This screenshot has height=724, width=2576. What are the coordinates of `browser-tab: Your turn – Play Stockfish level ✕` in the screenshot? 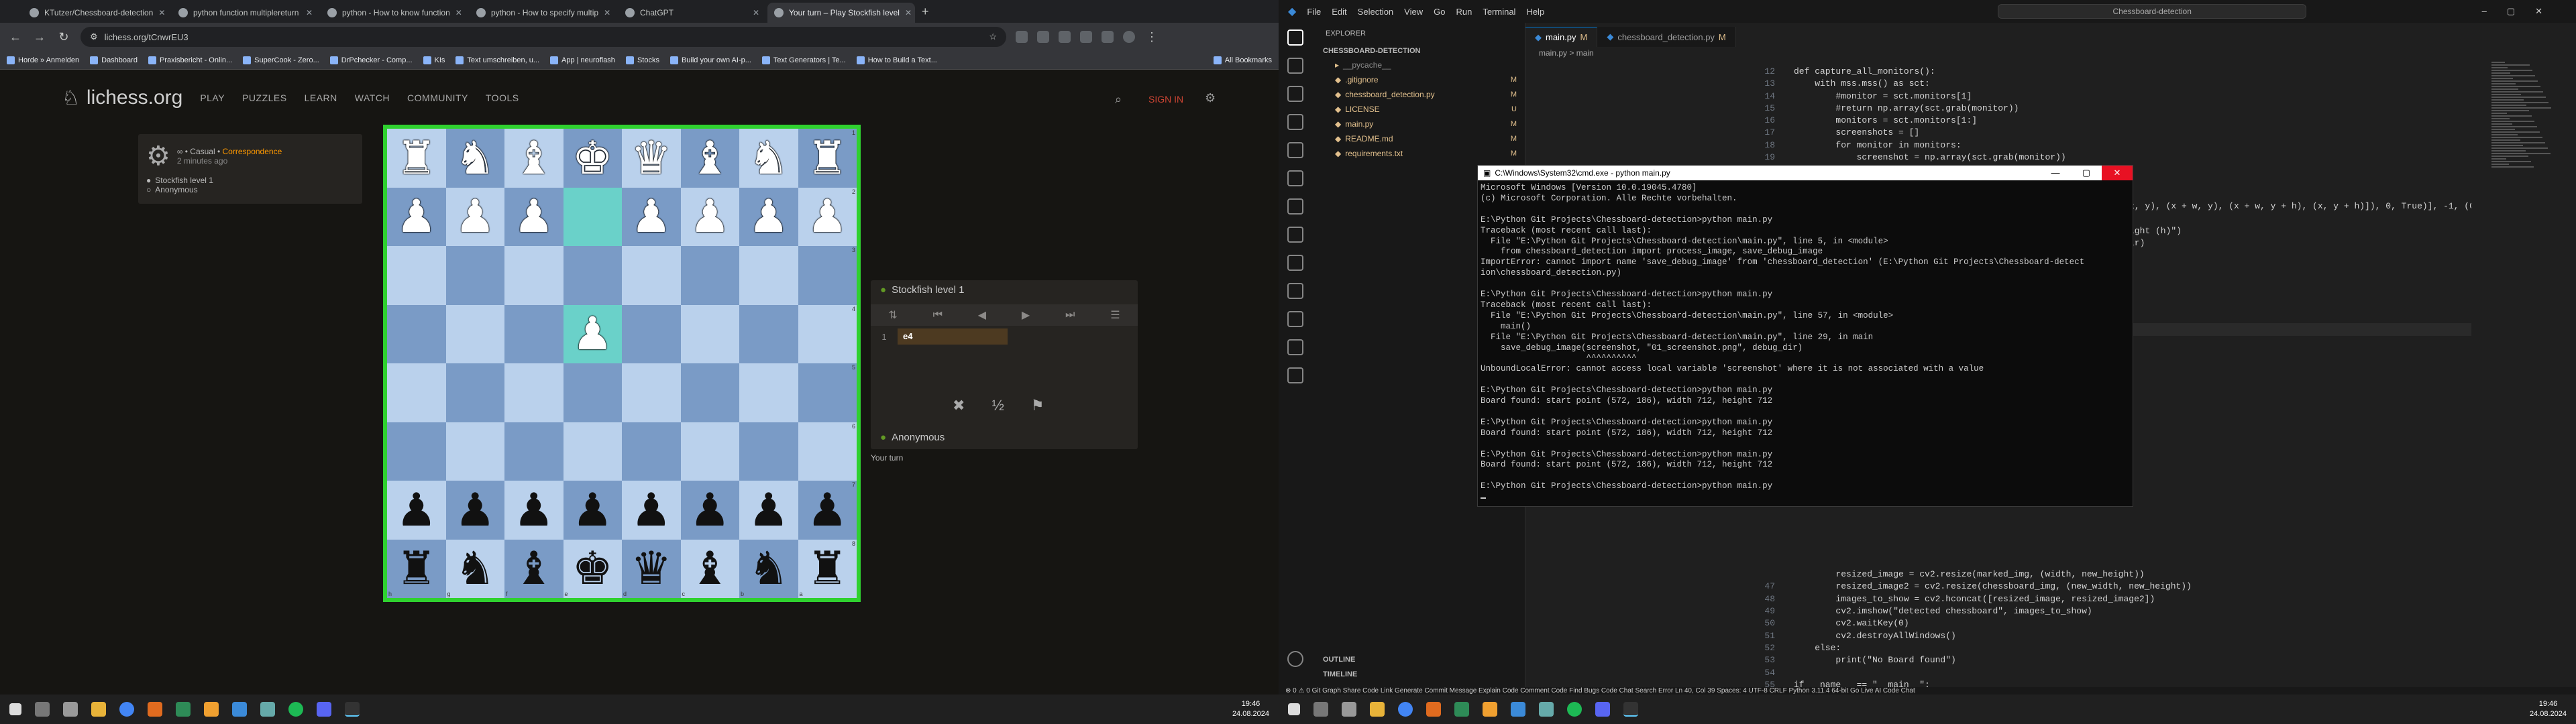 It's located at (841, 13).